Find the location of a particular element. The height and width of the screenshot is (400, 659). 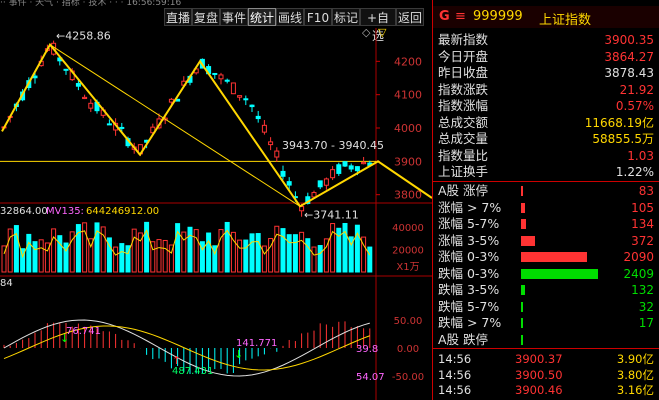

volume-axis-label: 20000 is located at coordinates (408, 251).